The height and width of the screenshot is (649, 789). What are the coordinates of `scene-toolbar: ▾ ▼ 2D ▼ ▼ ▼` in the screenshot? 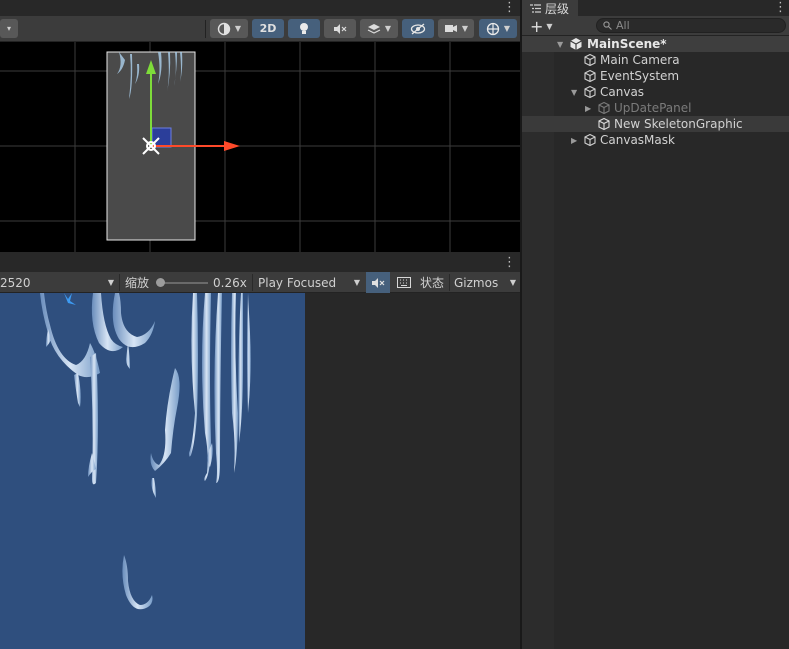 It's located at (260, 29).